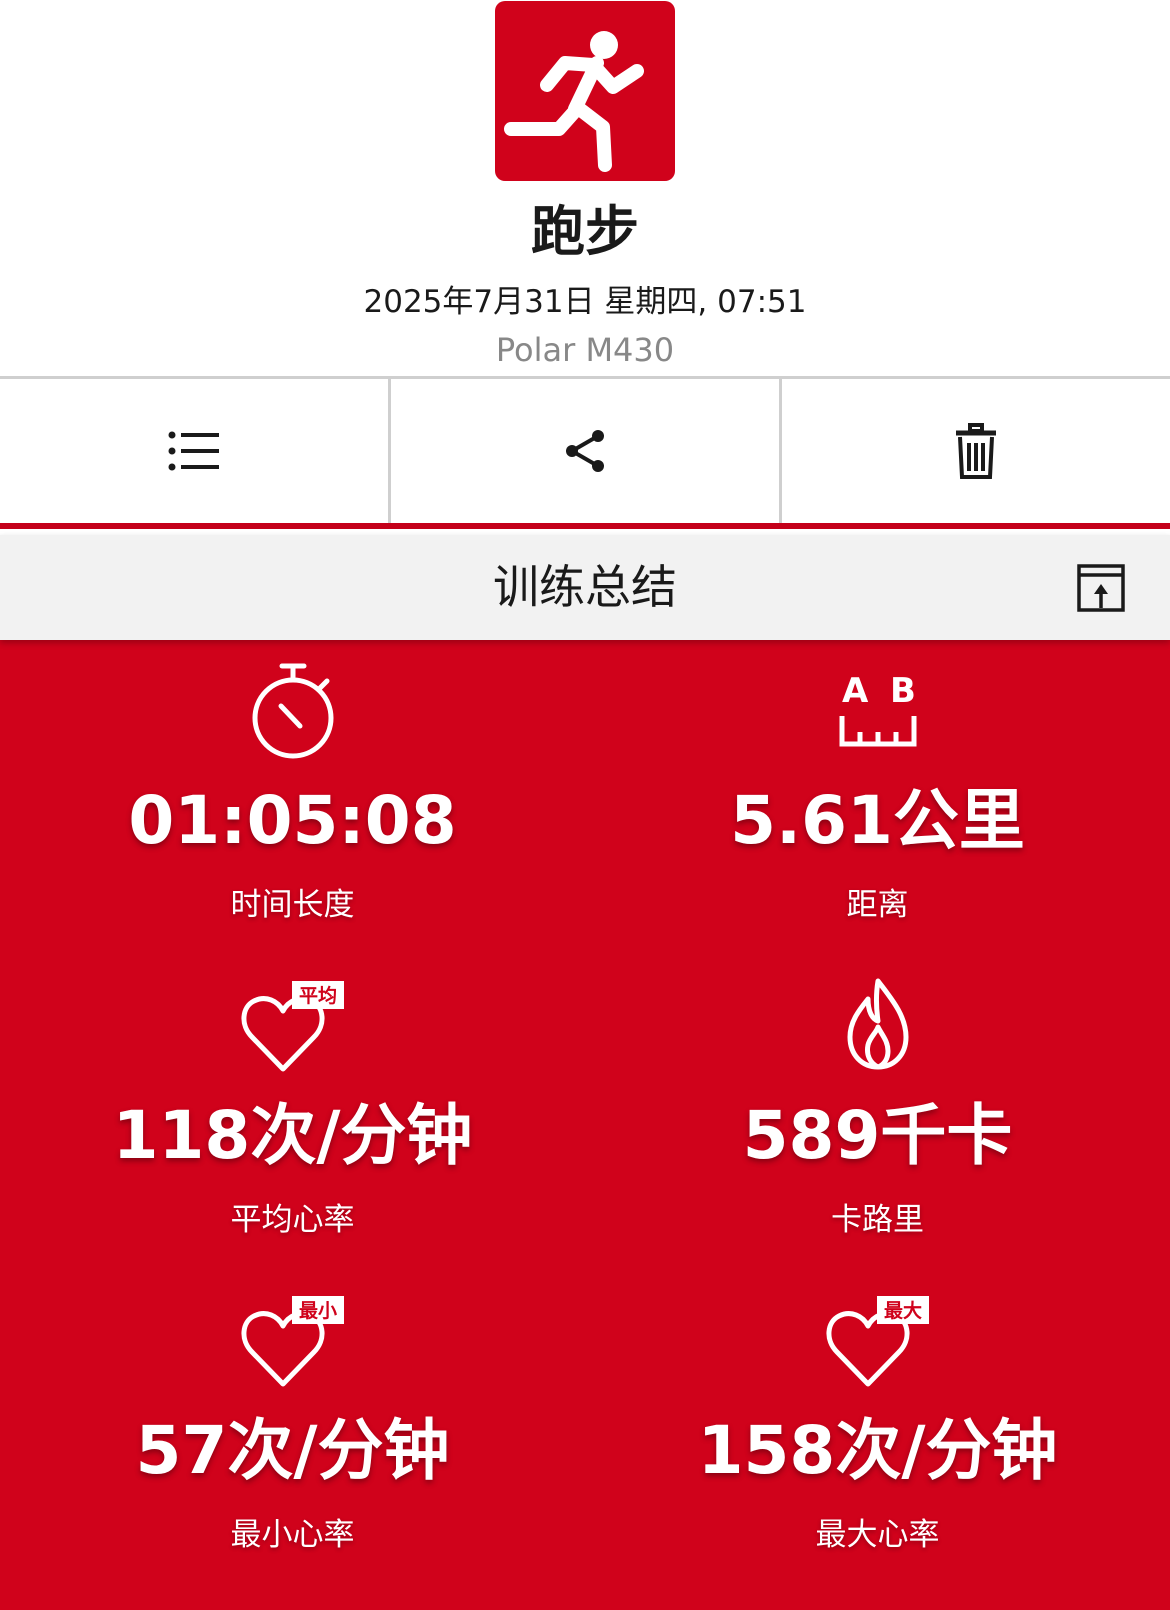 The height and width of the screenshot is (1610, 1170). Describe the element at coordinates (877, 1450) in the screenshot. I see `stat-value: 158次/分钟` at that location.